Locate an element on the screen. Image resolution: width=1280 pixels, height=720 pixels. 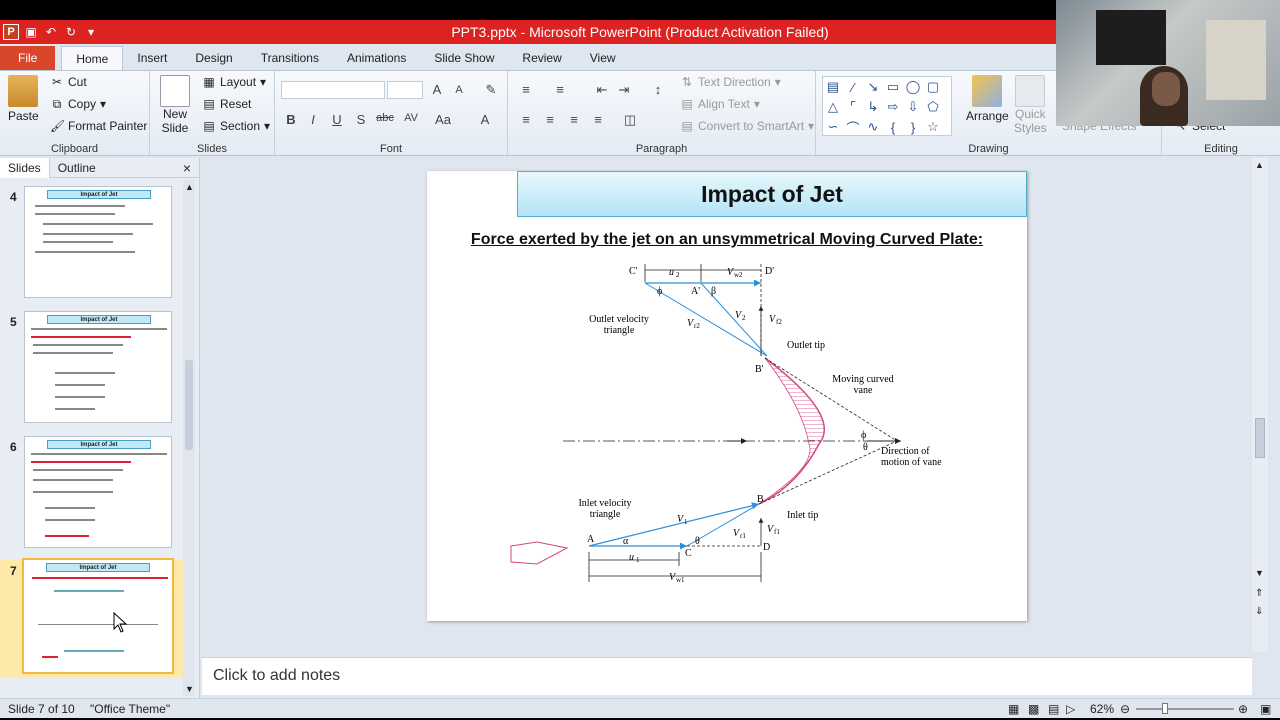
font-size-combo is located at coordinates (405, 90).